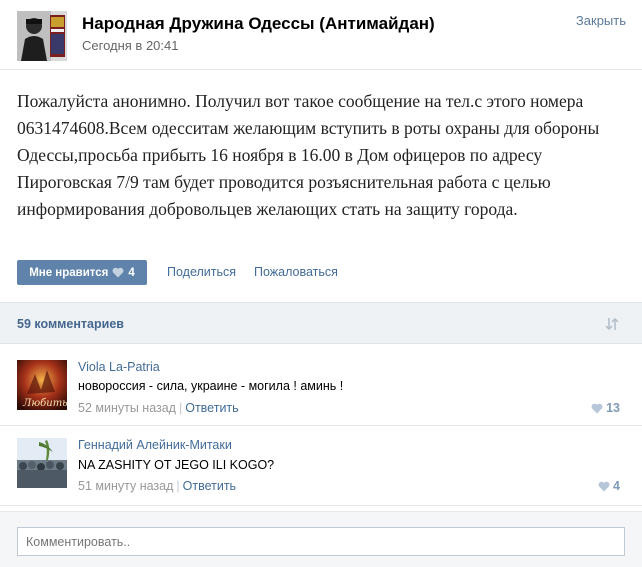 Image resolution: width=642 pixels, height=567 pixels. I want to click on comments-header: 59 комментариев, so click(321, 323).